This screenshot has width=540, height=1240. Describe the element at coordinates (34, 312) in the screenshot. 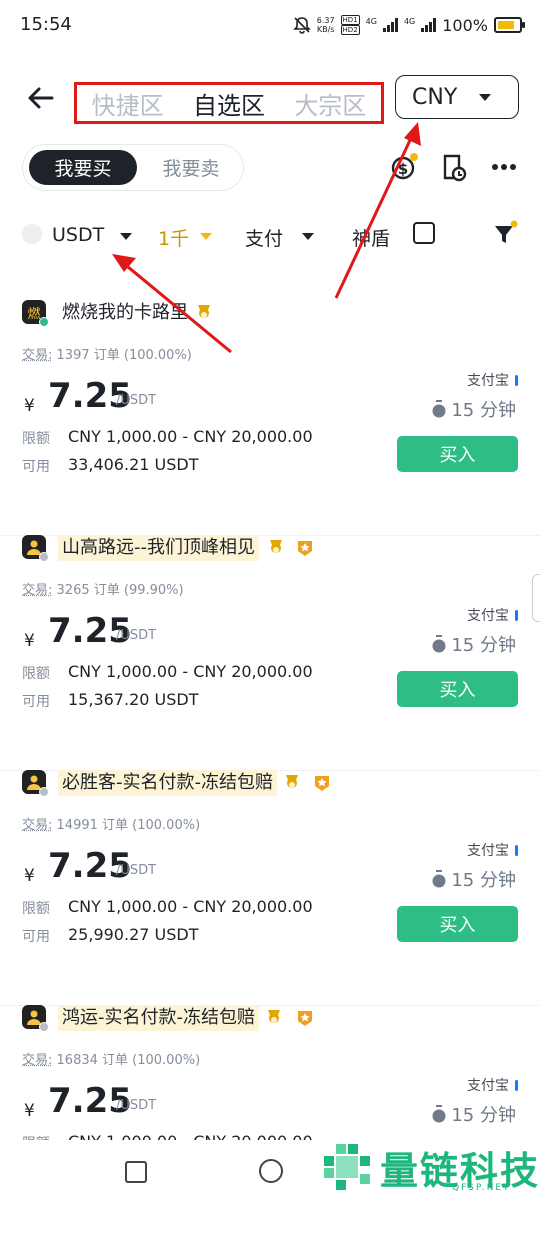

I see `merchant-avatar: 燃` at that location.